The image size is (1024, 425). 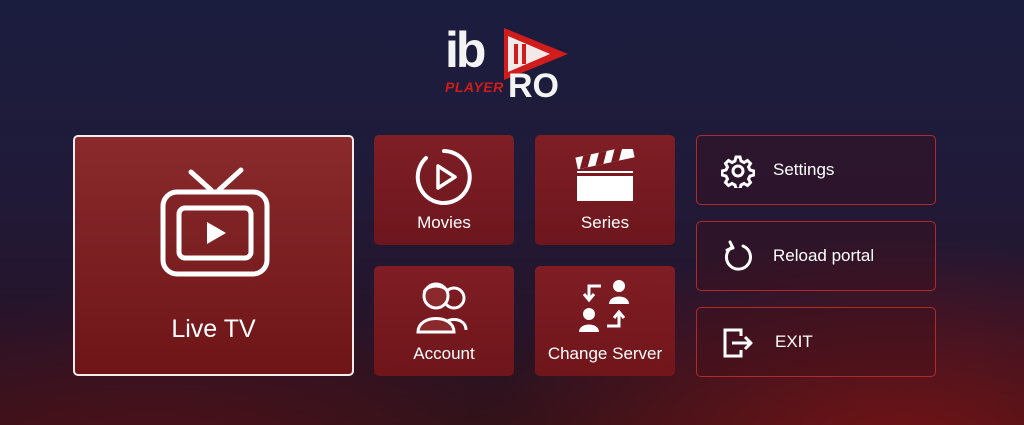 What do you see at coordinates (738, 343) in the screenshot?
I see `exit-icon` at bounding box center [738, 343].